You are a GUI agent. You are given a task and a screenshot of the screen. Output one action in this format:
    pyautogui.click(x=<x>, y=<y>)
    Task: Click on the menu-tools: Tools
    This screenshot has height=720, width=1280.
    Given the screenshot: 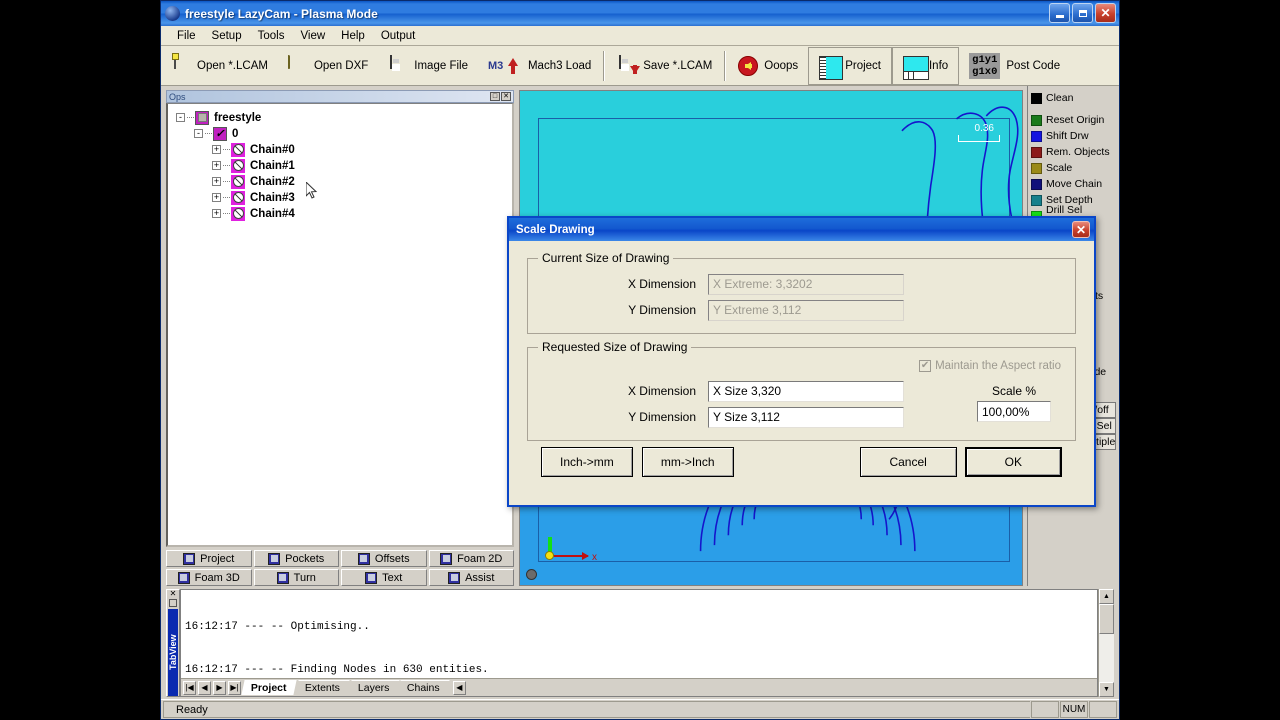 What is the action you would take?
    pyautogui.click(x=271, y=36)
    